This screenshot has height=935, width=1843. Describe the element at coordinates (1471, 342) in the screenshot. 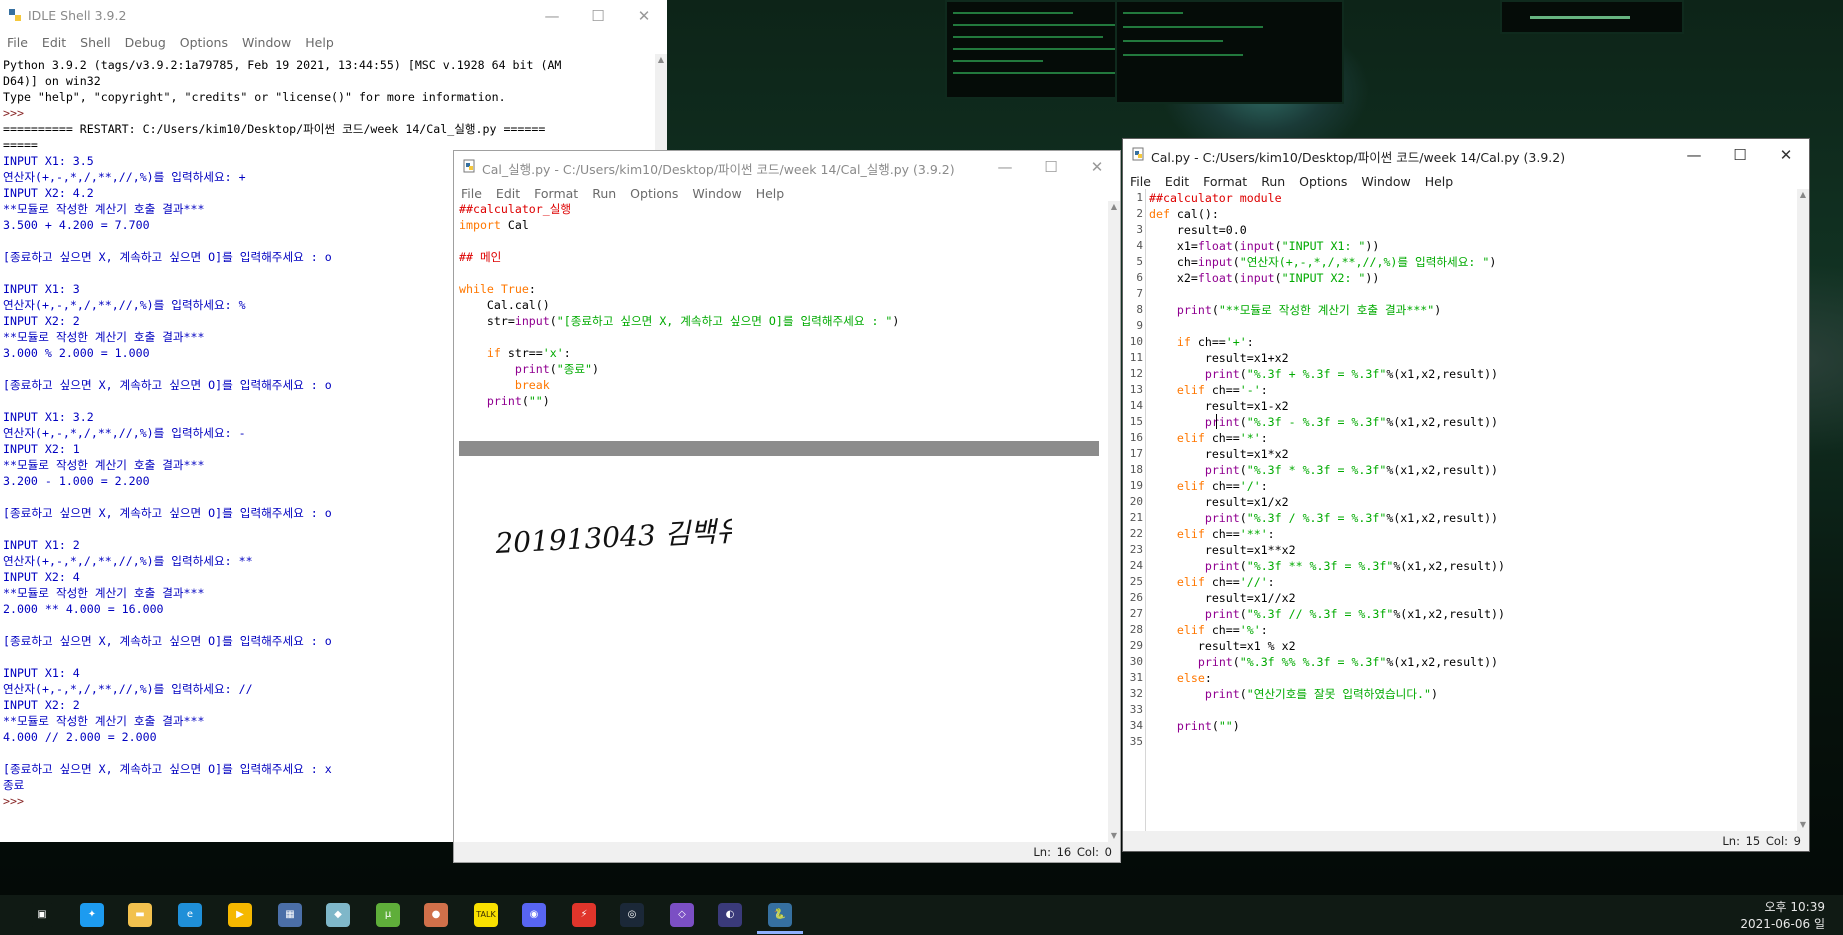

I see `code-line: if ch=='+':` at that location.